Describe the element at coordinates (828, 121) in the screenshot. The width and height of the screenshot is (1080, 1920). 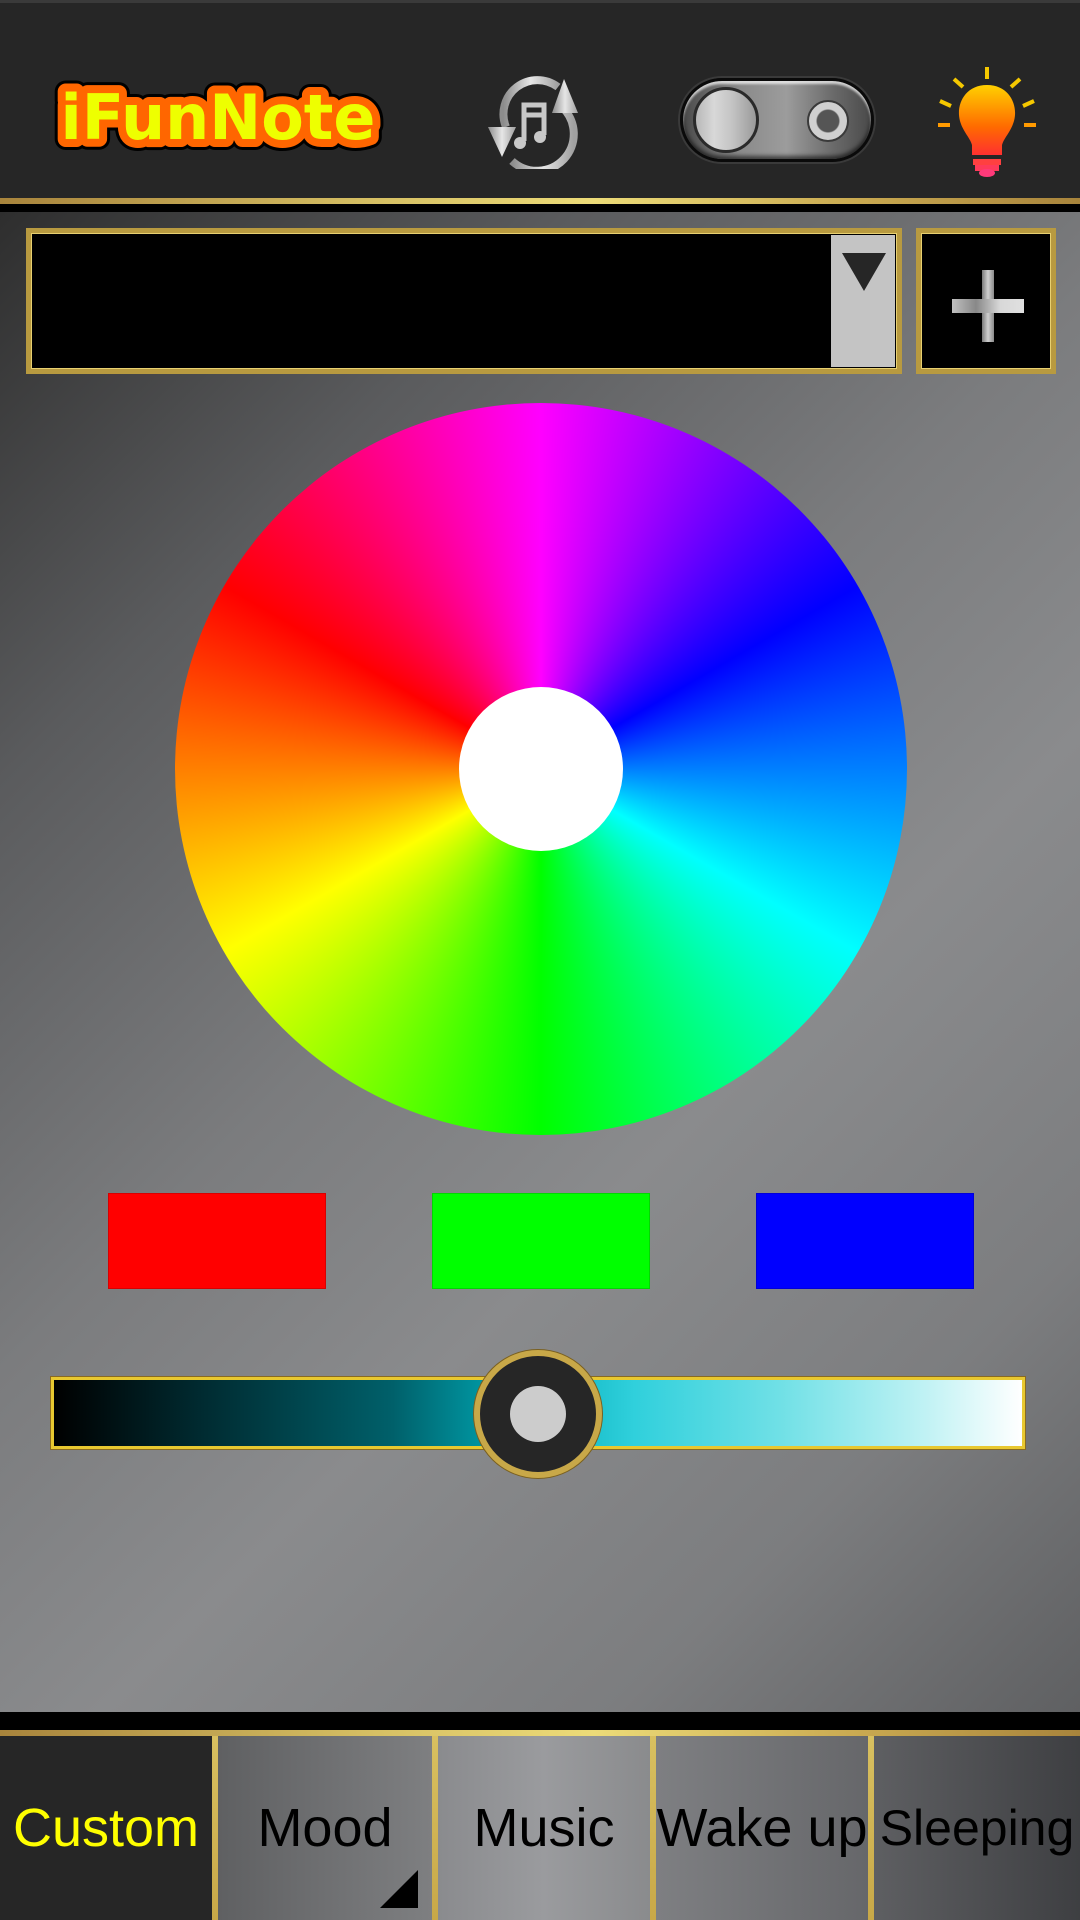
I see `toggle-indicator-icon` at that location.